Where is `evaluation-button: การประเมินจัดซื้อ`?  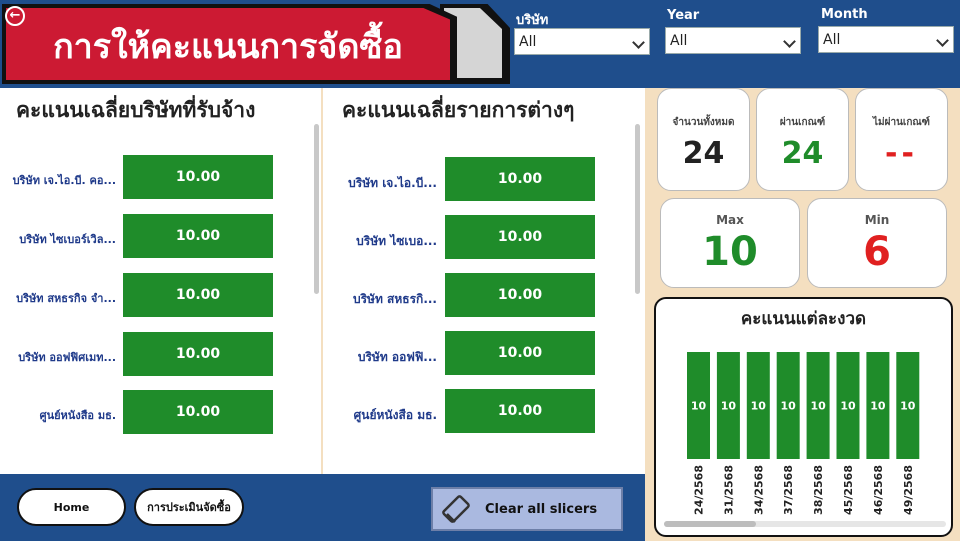 evaluation-button: การประเมินจัดซื้อ is located at coordinates (189, 507).